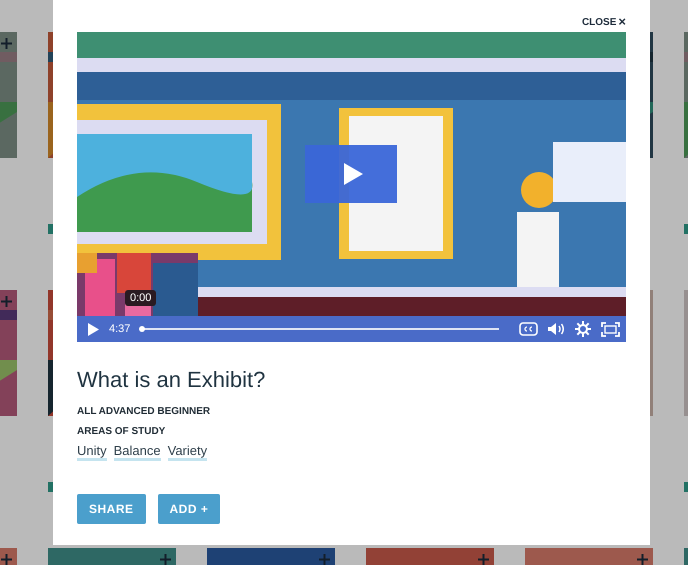 The height and width of the screenshot is (565, 688). What do you see at coordinates (121, 431) in the screenshot?
I see `section-heading: AREAS OF STUDY` at bounding box center [121, 431].